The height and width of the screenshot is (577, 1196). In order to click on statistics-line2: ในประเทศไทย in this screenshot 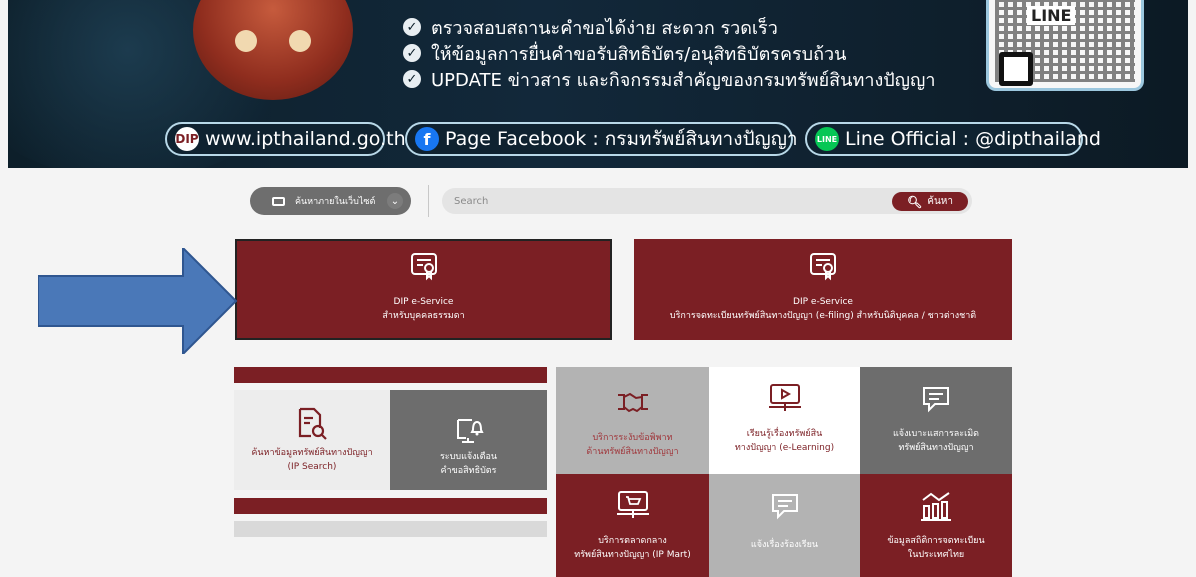, I will do `click(936, 555)`.